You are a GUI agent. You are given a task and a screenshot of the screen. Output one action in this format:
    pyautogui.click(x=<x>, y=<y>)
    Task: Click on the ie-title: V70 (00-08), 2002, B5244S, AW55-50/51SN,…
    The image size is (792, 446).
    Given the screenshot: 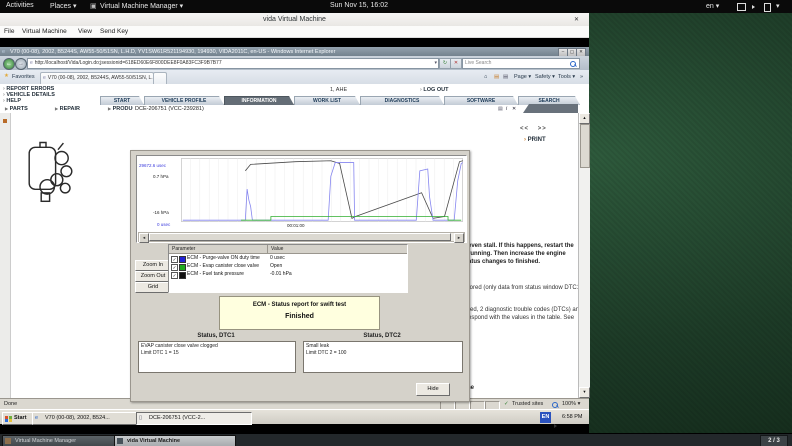 What is the action you would take?
    pyautogui.click(x=173, y=51)
    